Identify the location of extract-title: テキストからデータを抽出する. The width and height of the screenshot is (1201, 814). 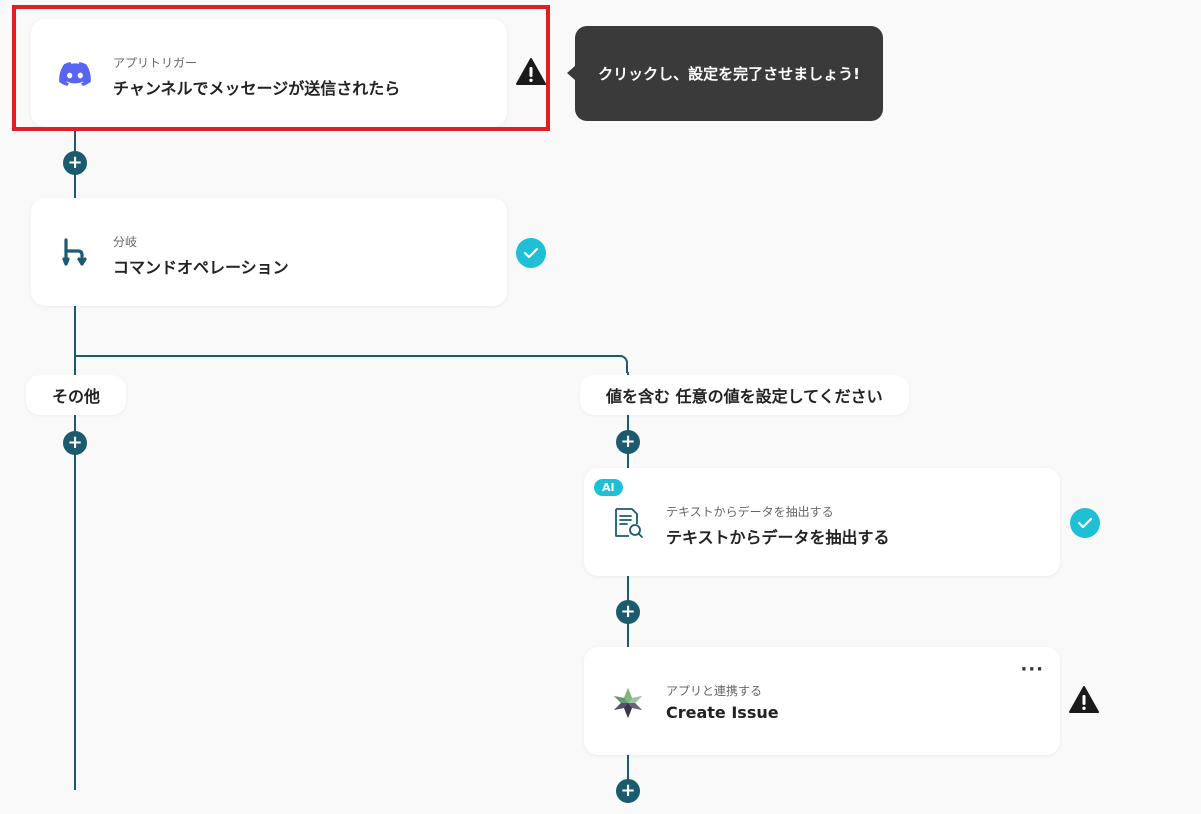
(778, 537).